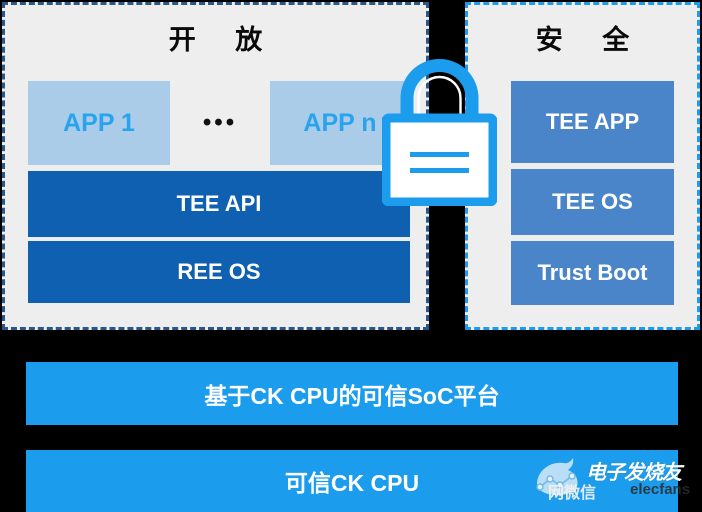 The height and width of the screenshot is (512, 702). I want to click on layer-trust-boot: Trust Boot, so click(592, 273).